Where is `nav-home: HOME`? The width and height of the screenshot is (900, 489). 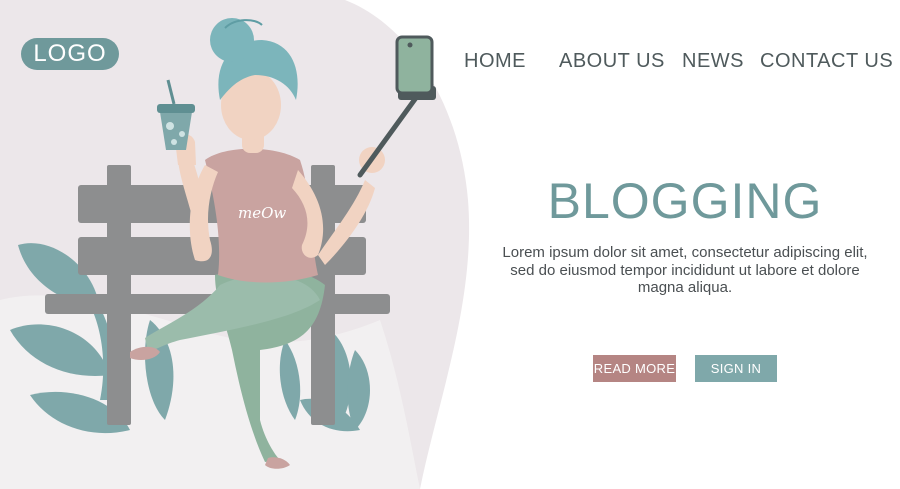 nav-home: HOME is located at coordinates (495, 61).